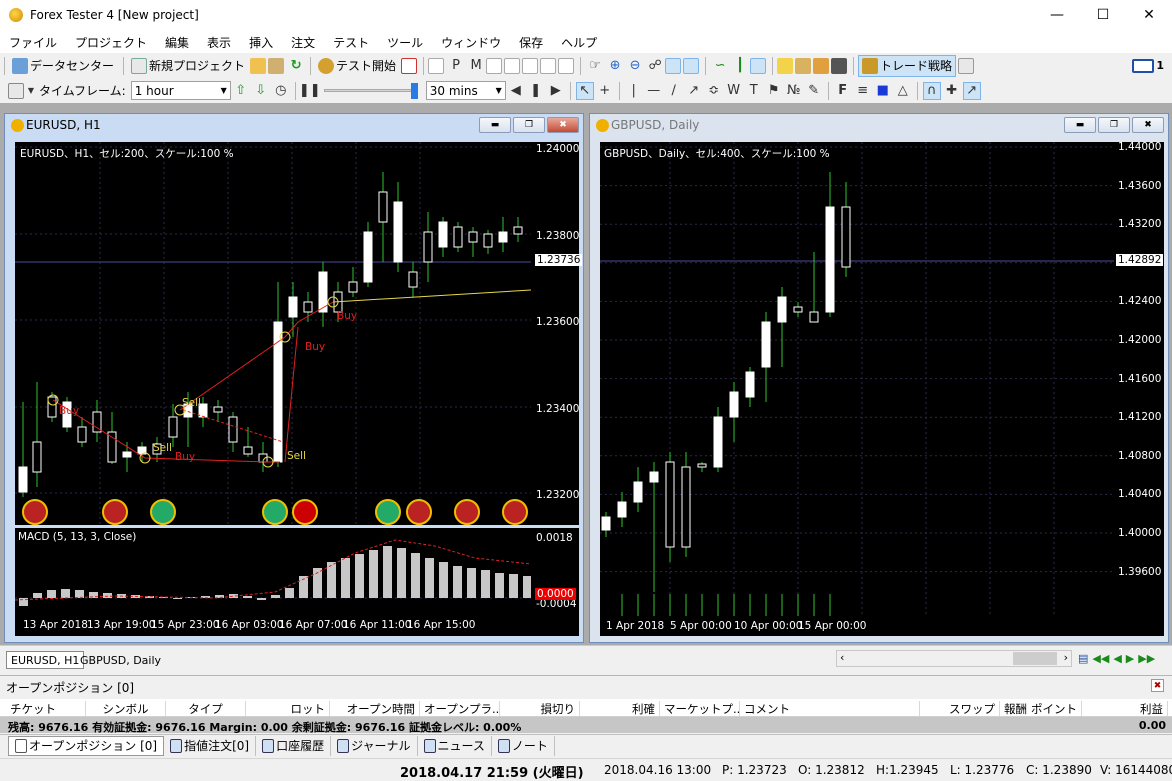  What do you see at coordinates (1066, 657) in the screenshot?
I see `scroll-right-icon: ›` at bounding box center [1066, 657].